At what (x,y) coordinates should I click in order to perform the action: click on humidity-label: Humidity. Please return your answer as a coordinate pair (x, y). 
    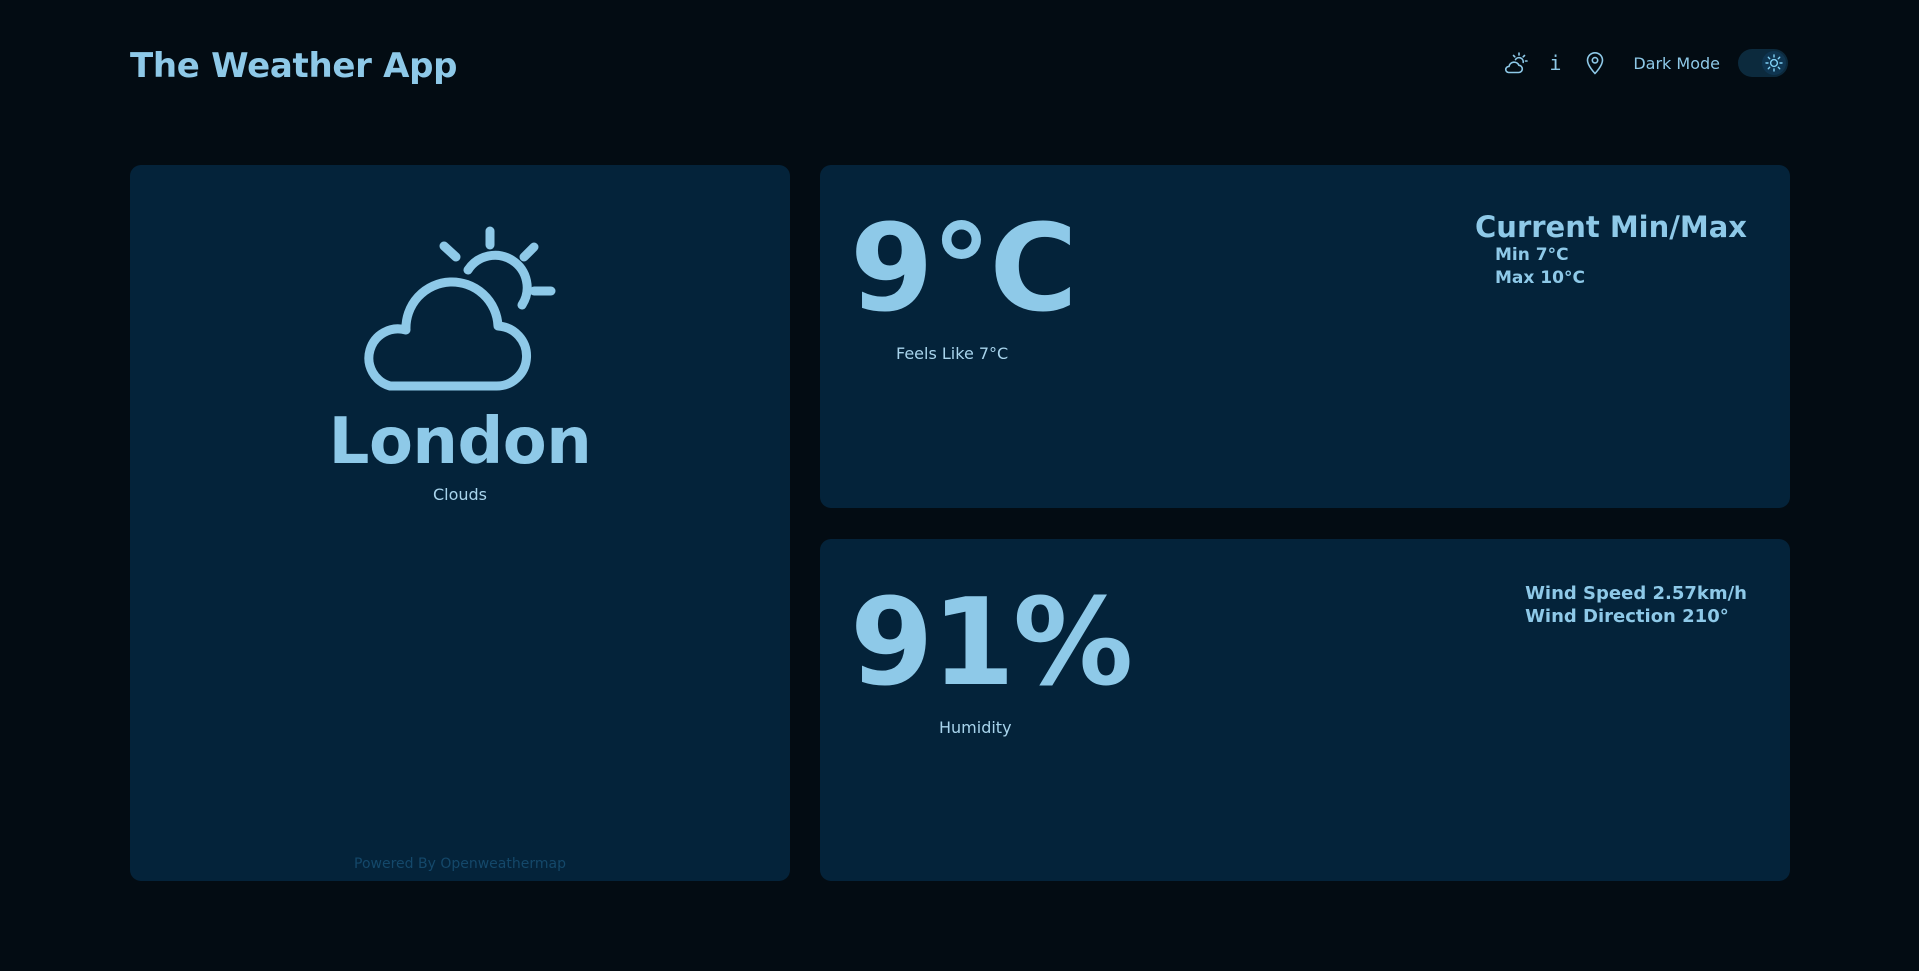
    Looking at the image, I should click on (975, 727).